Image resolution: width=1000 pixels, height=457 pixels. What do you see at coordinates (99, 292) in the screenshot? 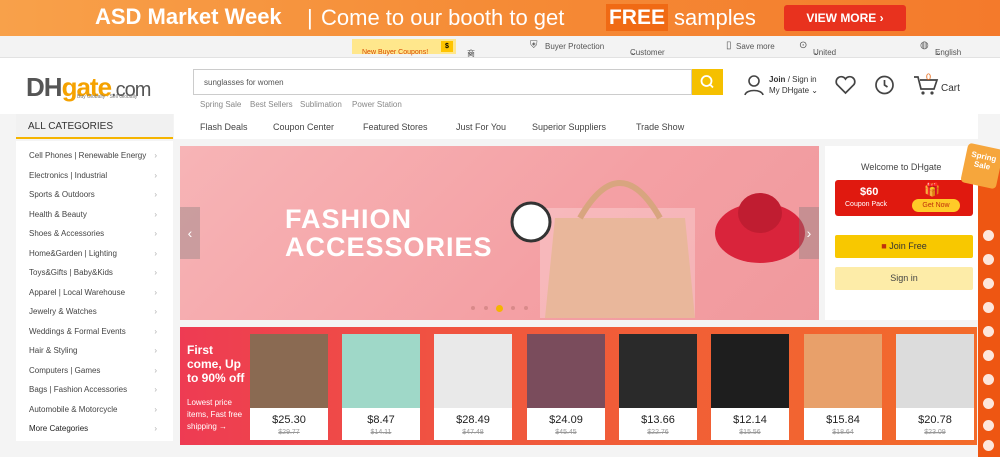
I see `category-item: Apparel | Local Warehouse ›` at bounding box center [99, 292].